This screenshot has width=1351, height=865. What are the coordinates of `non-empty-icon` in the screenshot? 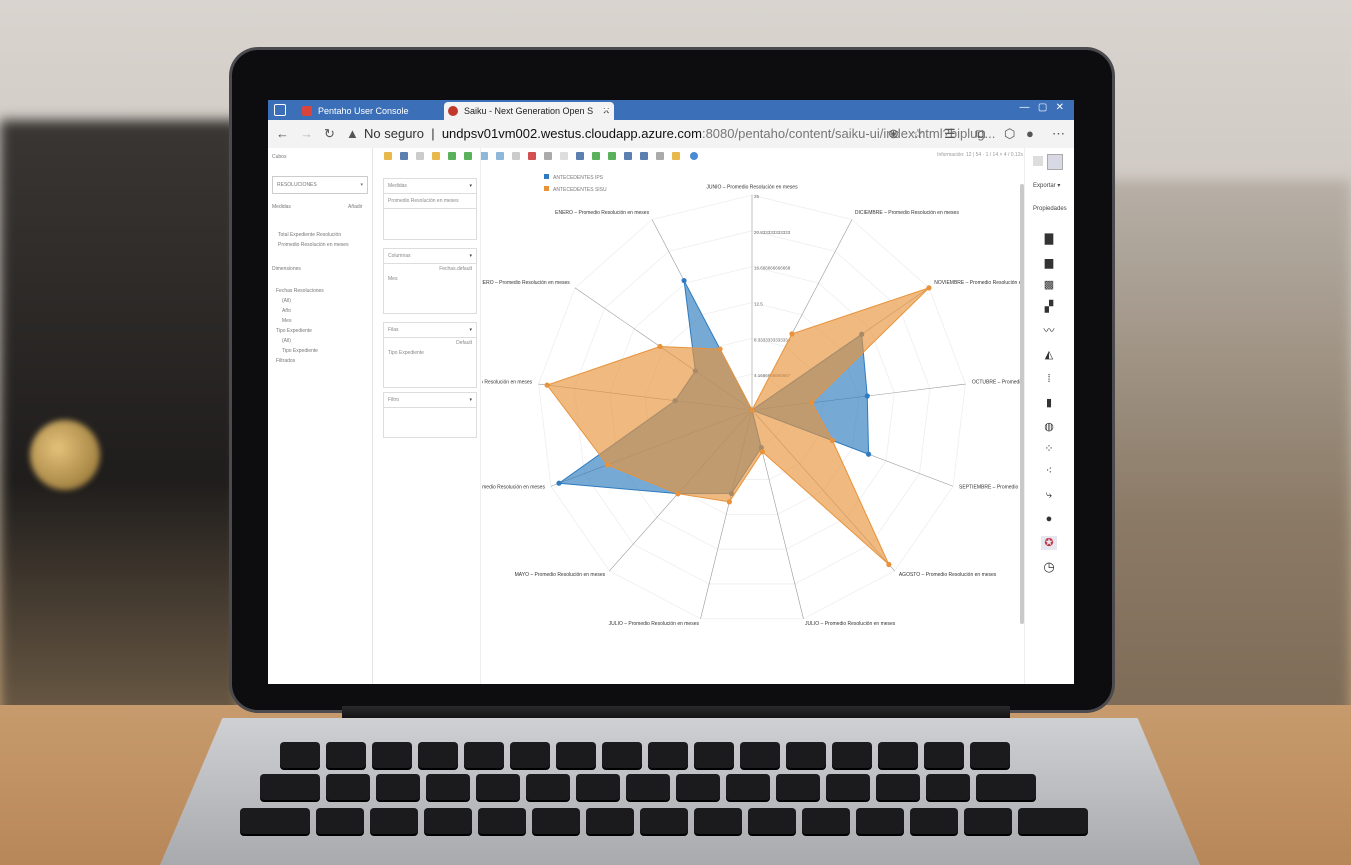 It's located at (516, 156).